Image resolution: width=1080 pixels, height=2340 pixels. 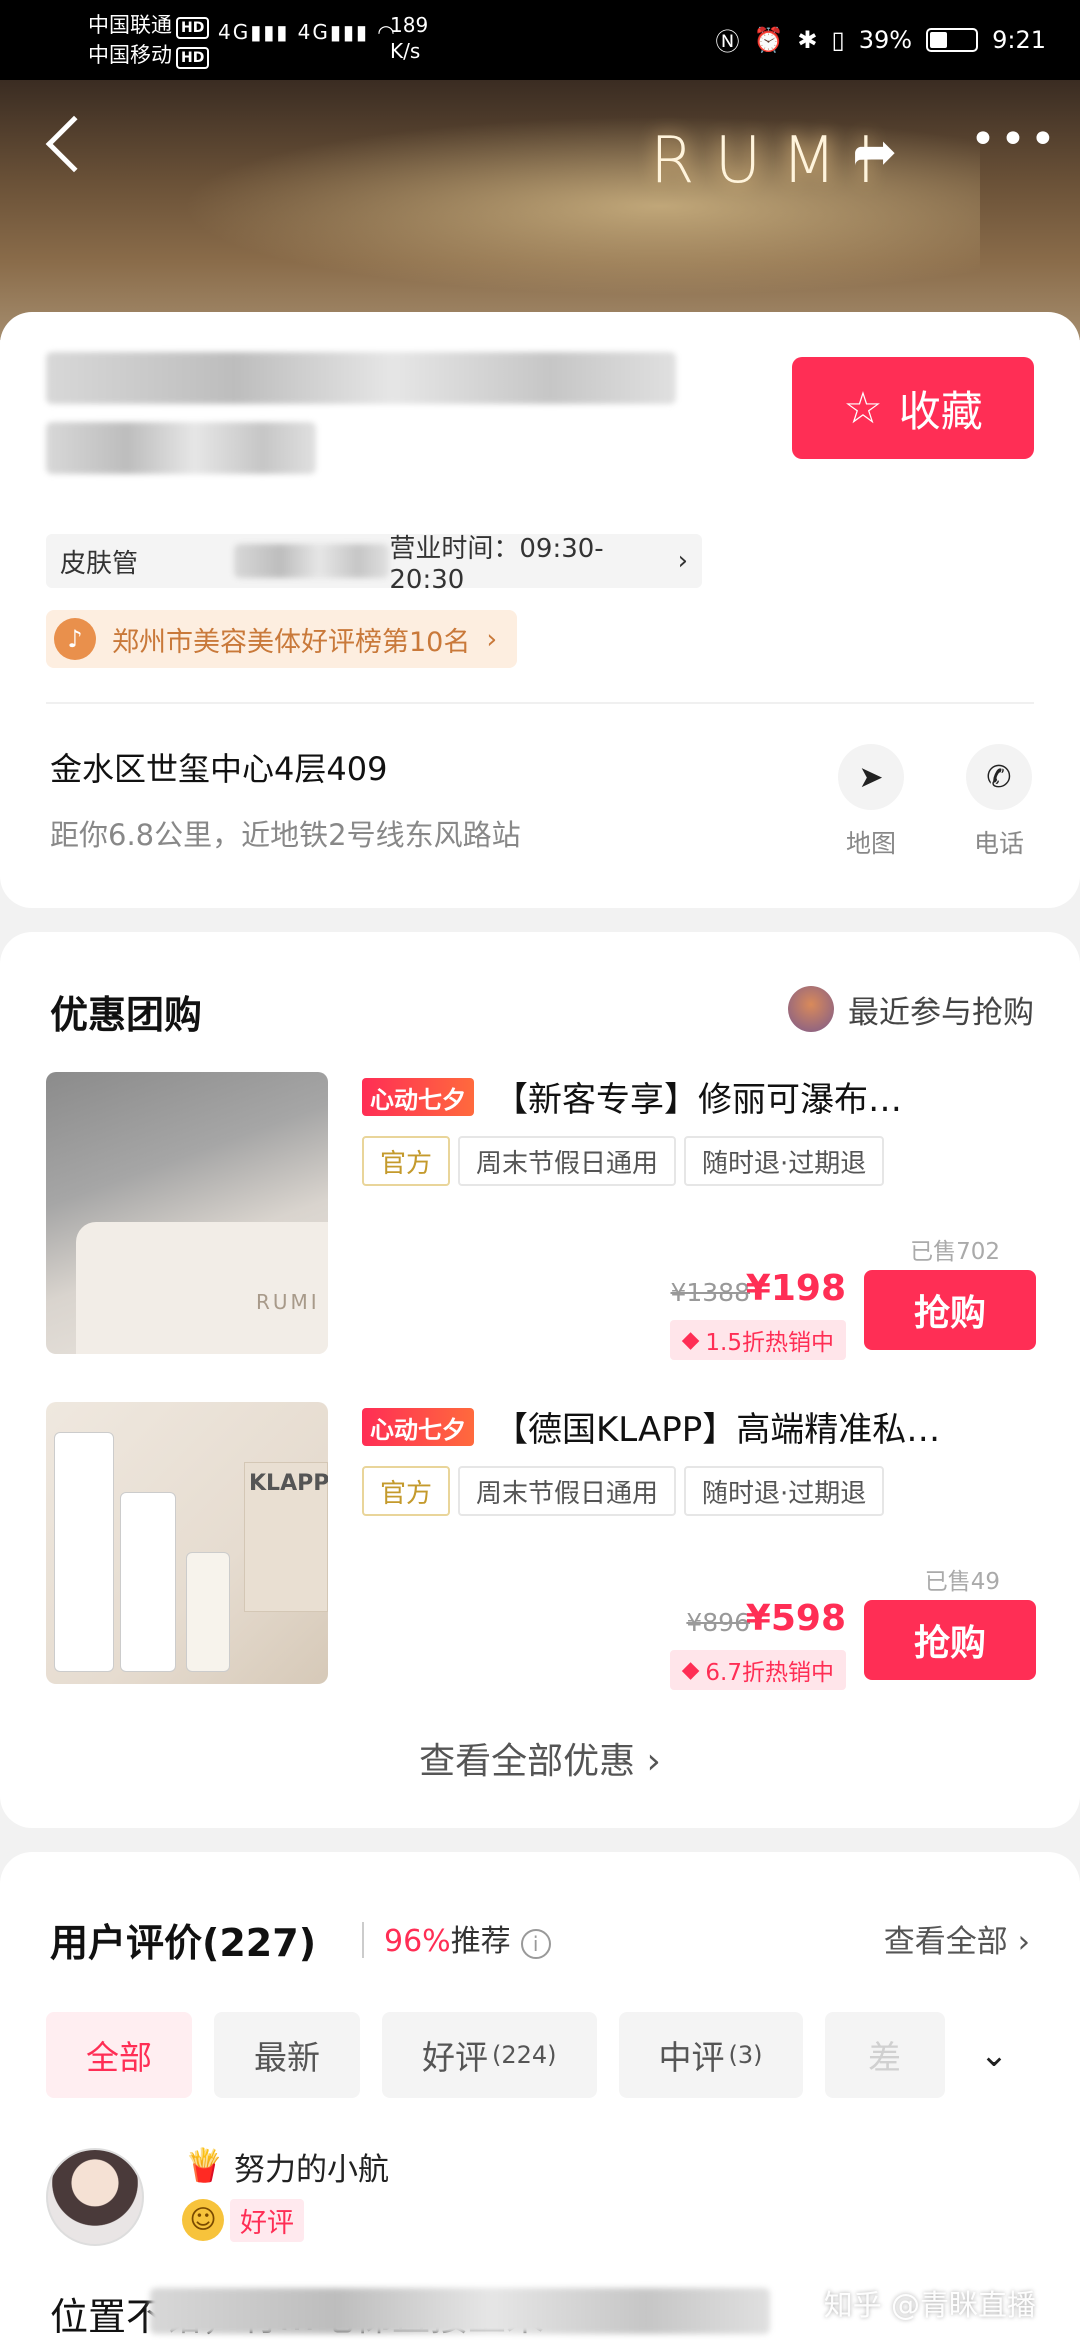 What do you see at coordinates (187, 1543) in the screenshot?
I see `deal-thumbnail: KLAPP` at bounding box center [187, 1543].